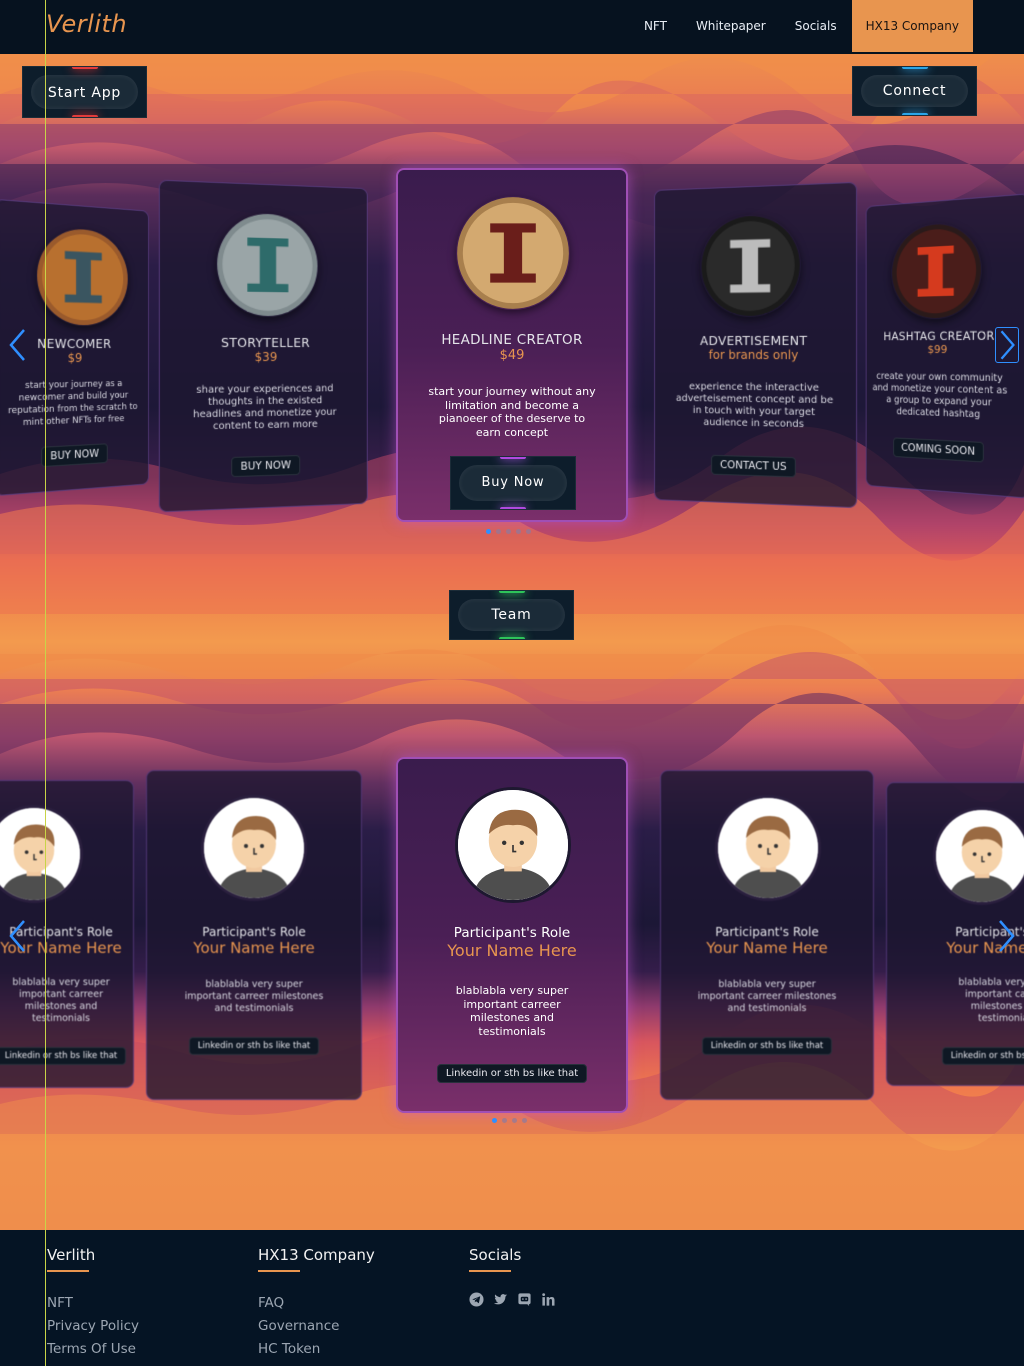 The image size is (1024, 1366). I want to click on nft-card-title: HEADLINE CREATOR, so click(512, 340).